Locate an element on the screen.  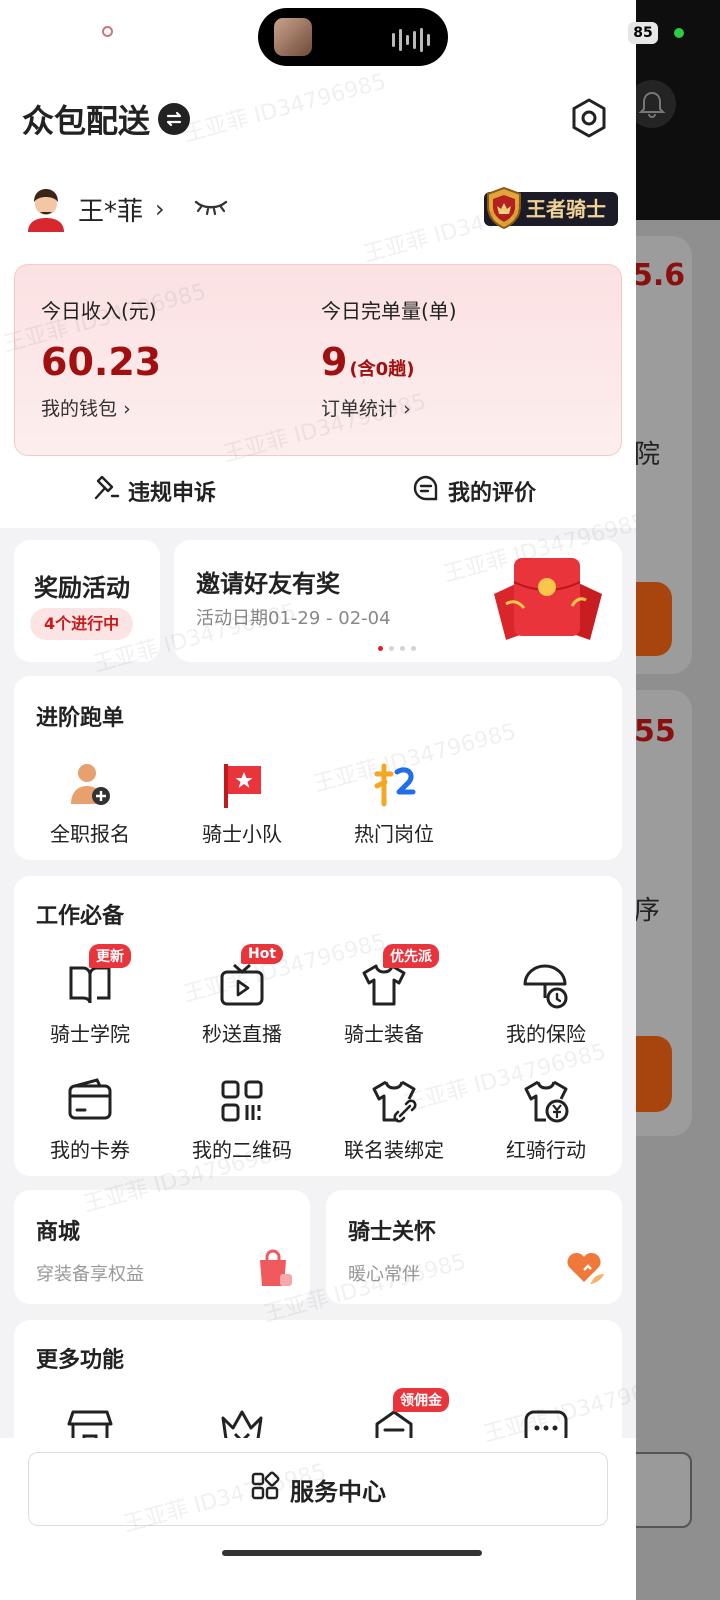
dynamic-island is located at coordinates (353, 37).